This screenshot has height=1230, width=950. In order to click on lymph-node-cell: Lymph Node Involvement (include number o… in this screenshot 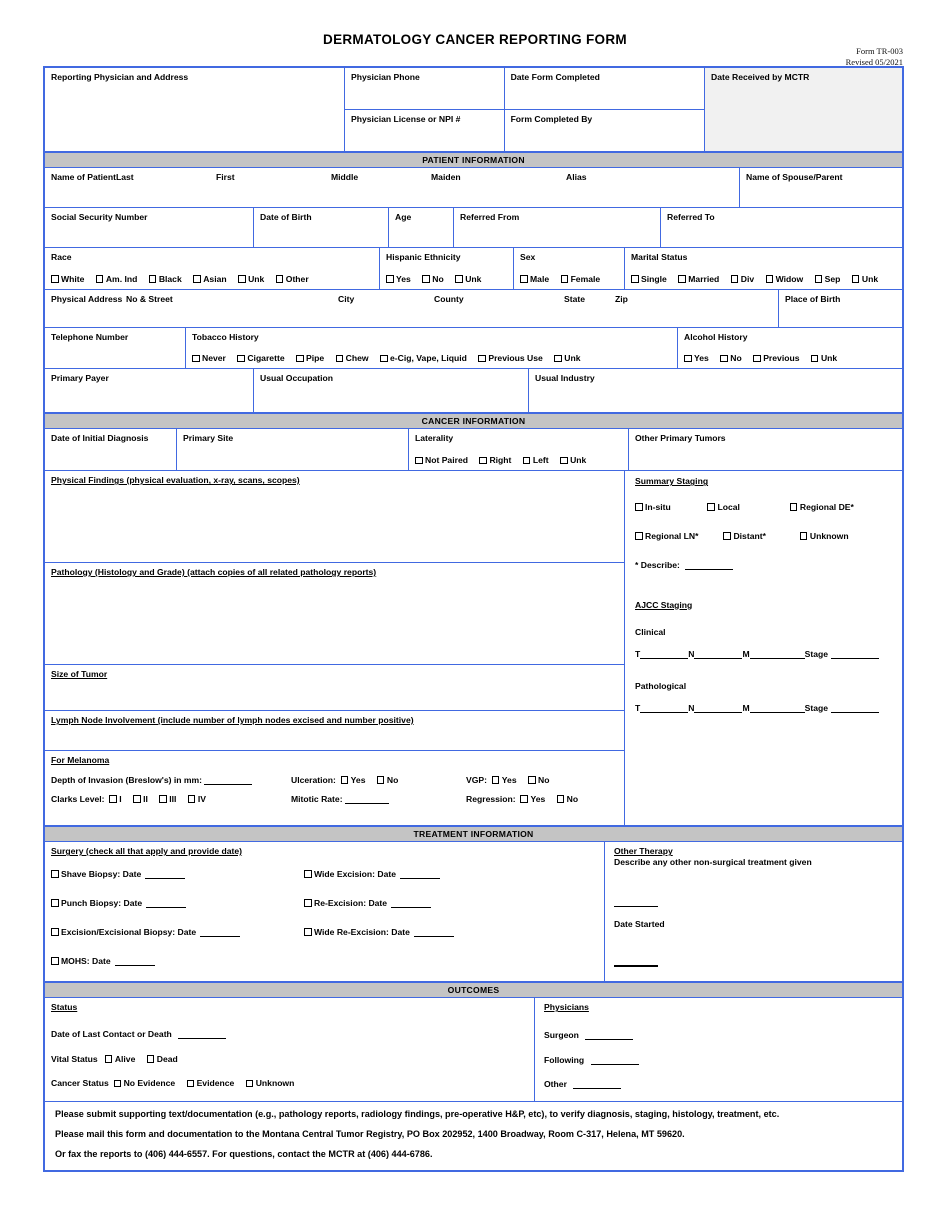, I will do `click(334, 731)`.